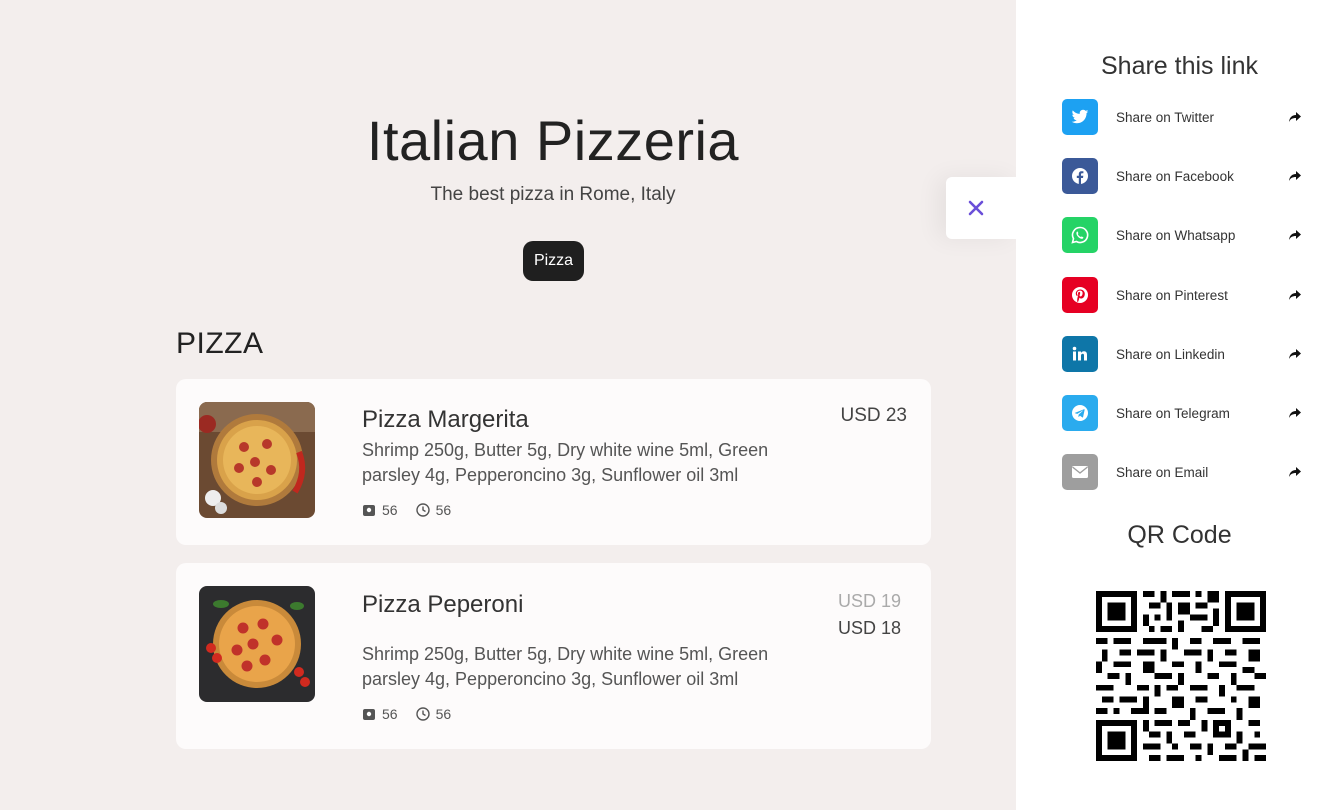 Image resolution: width=1343 pixels, height=810 pixels. I want to click on item-price-old: USD 19, so click(869, 601).